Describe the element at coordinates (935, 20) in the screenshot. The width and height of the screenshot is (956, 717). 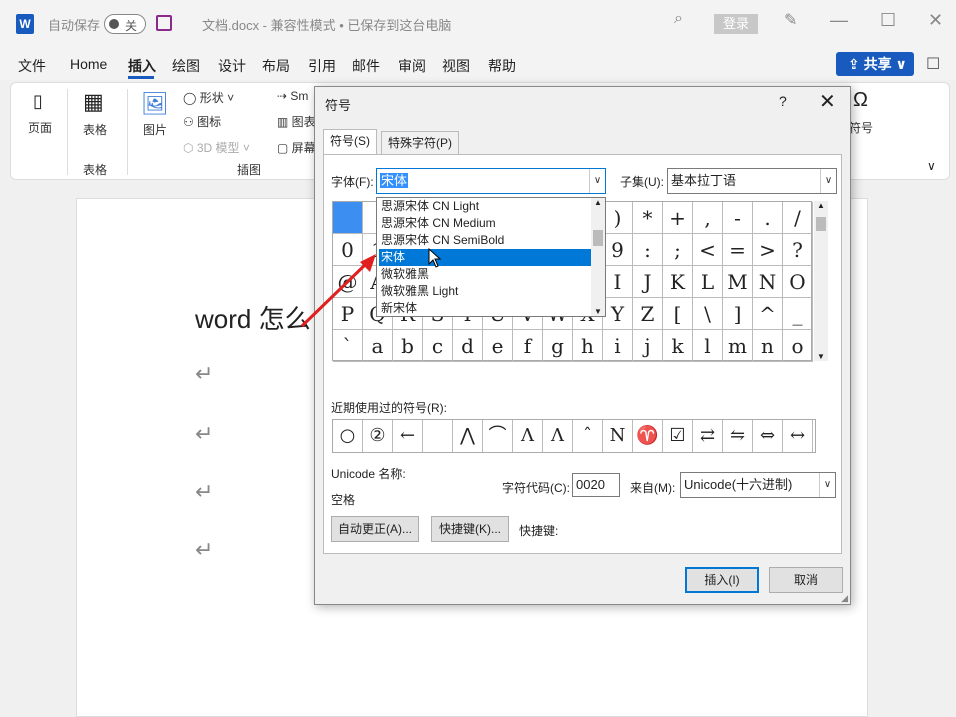
I see `close-window-icon: ✕` at that location.